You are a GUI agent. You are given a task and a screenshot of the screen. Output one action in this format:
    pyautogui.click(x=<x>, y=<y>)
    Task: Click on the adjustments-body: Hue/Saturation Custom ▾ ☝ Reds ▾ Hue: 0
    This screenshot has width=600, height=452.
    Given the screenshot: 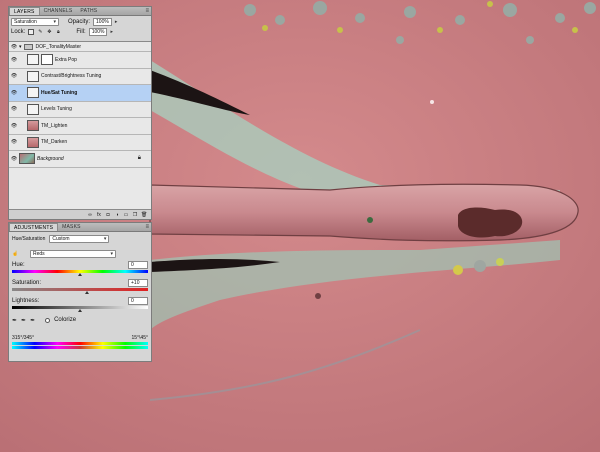 What is the action you would take?
    pyautogui.click(x=80, y=291)
    